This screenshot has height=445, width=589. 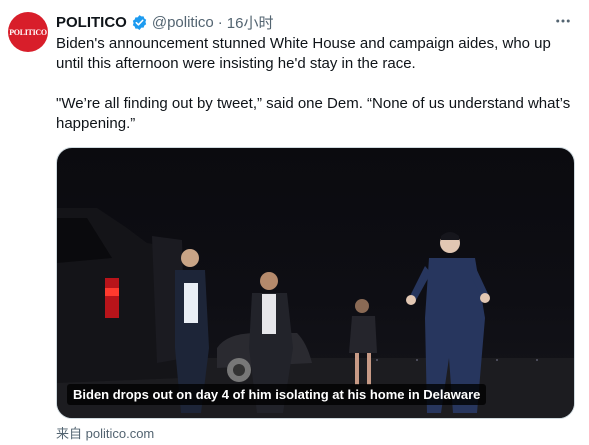 I want to click on account-handle: @politico, so click(x=183, y=22).